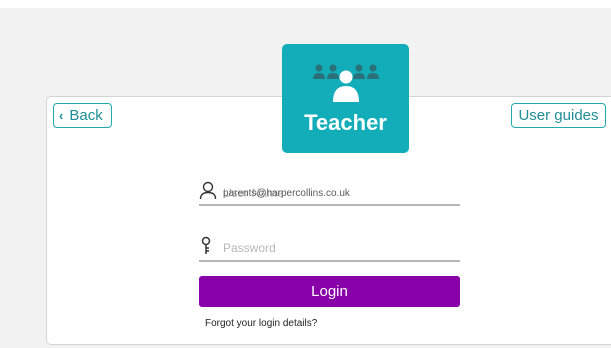 The width and height of the screenshot is (611, 348). What do you see at coordinates (61, 115) in the screenshot?
I see `chevron-left-icon: ‹` at bounding box center [61, 115].